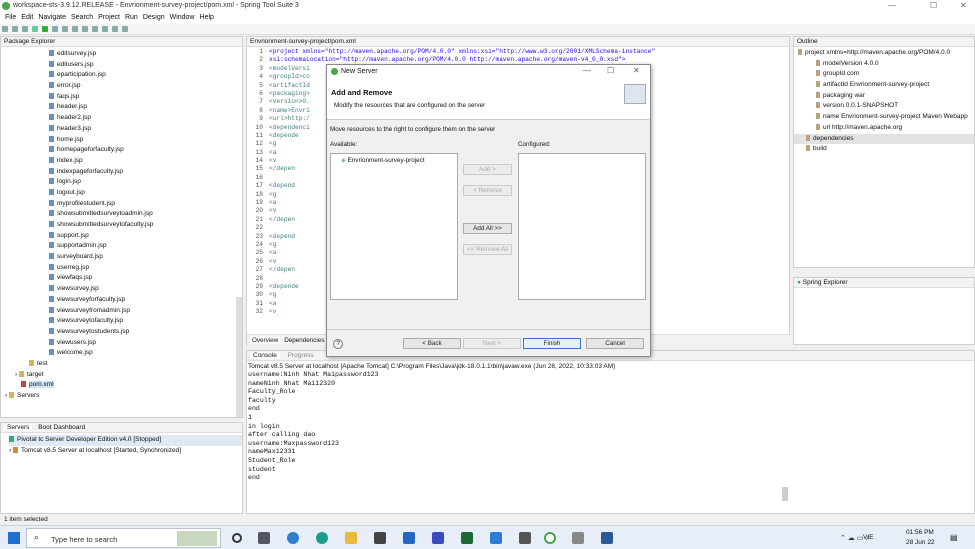  Describe the element at coordinates (109, 17) in the screenshot. I see `menu-project: Project` at that location.